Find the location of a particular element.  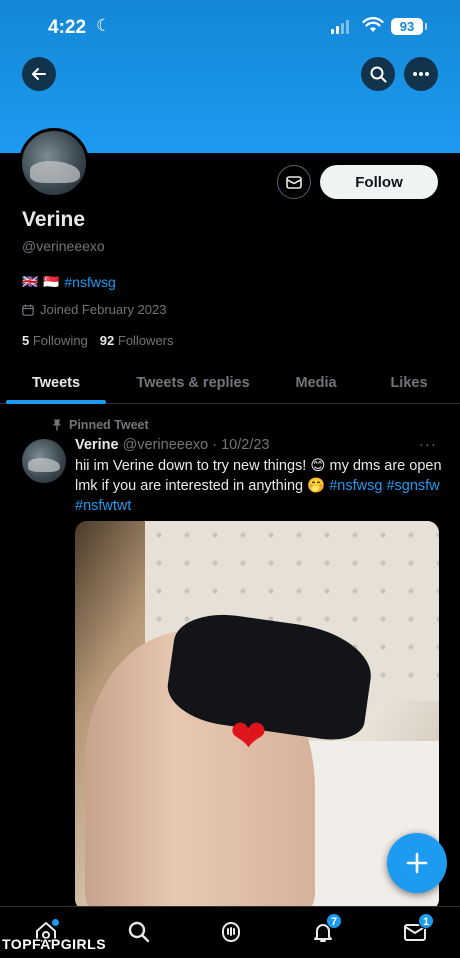

tweet-header: Verine @verineeexo · 10/2/23 is located at coordinates (172, 445).